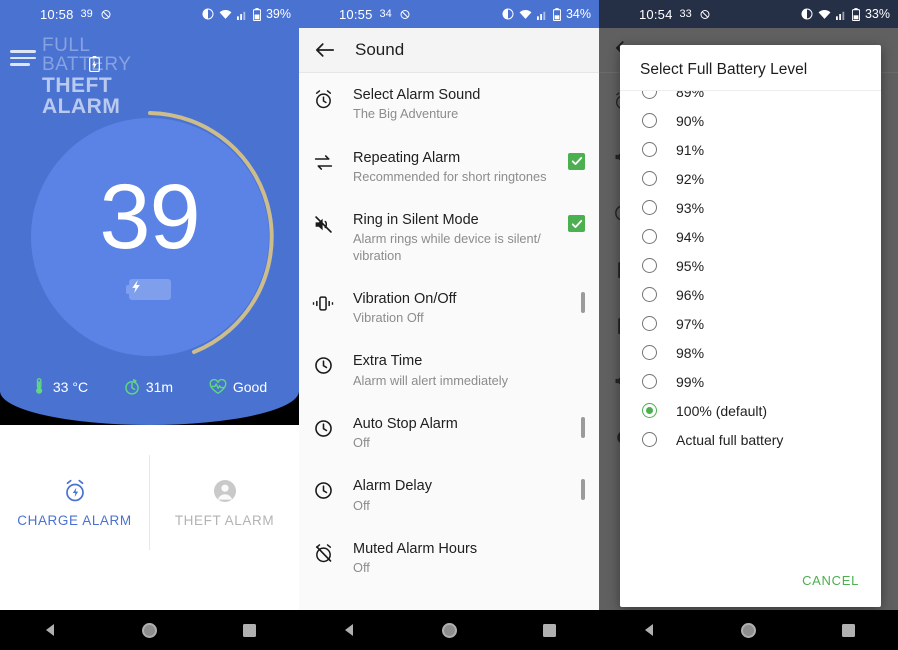 This screenshot has width=898, height=650. What do you see at coordinates (690, 381) in the screenshot?
I see `radio-option-label: 99%` at bounding box center [690, 381].